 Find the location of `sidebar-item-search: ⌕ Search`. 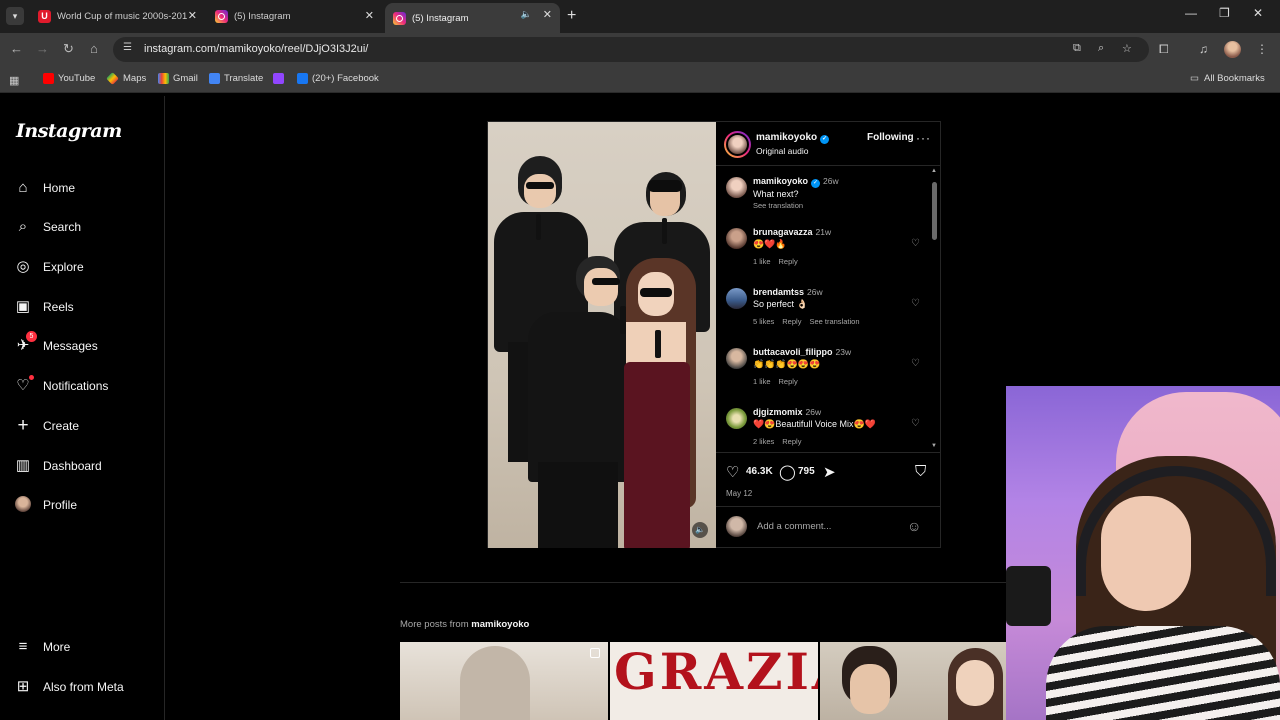

sidebar-item-search: ⌕ Search is located at coordinates (47, 227).